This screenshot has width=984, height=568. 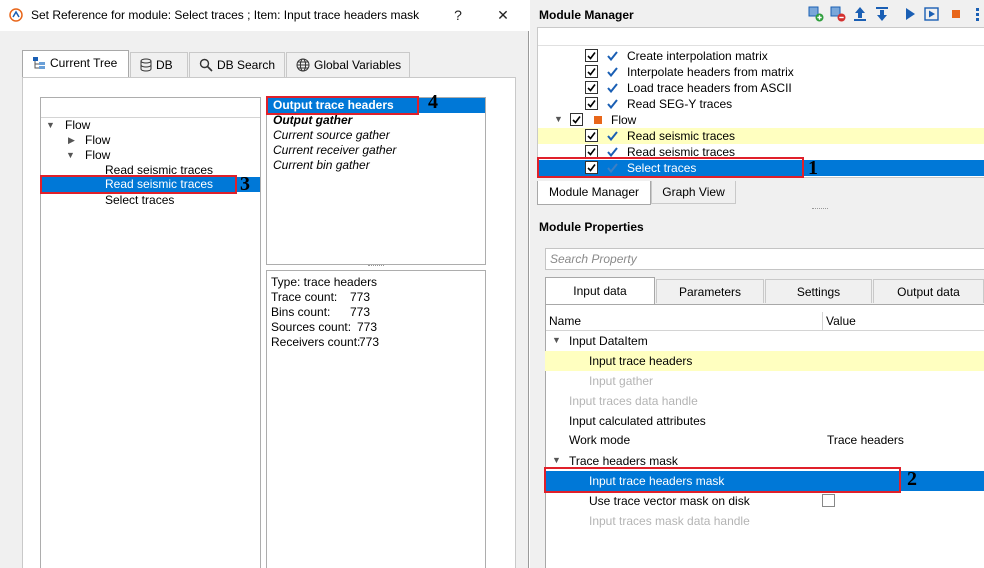 What do you see at coordinates (977, 14) in the screenshot?
I see `more-icon` at bounding box center [977, 14].